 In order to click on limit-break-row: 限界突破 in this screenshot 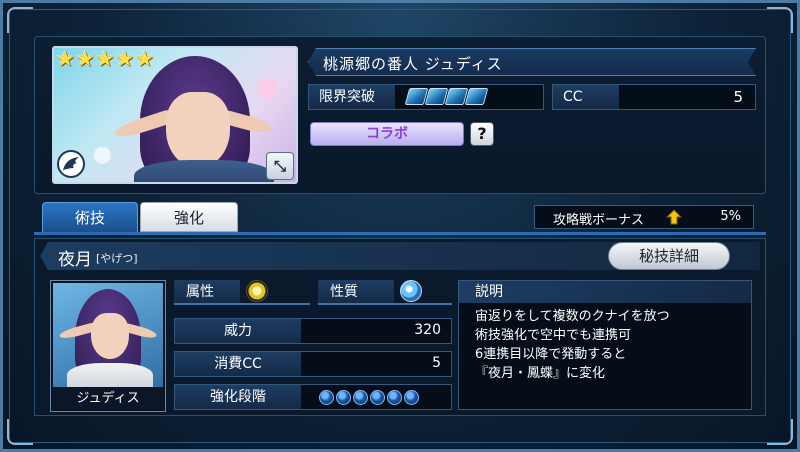, I will do `click(426, 97)`.